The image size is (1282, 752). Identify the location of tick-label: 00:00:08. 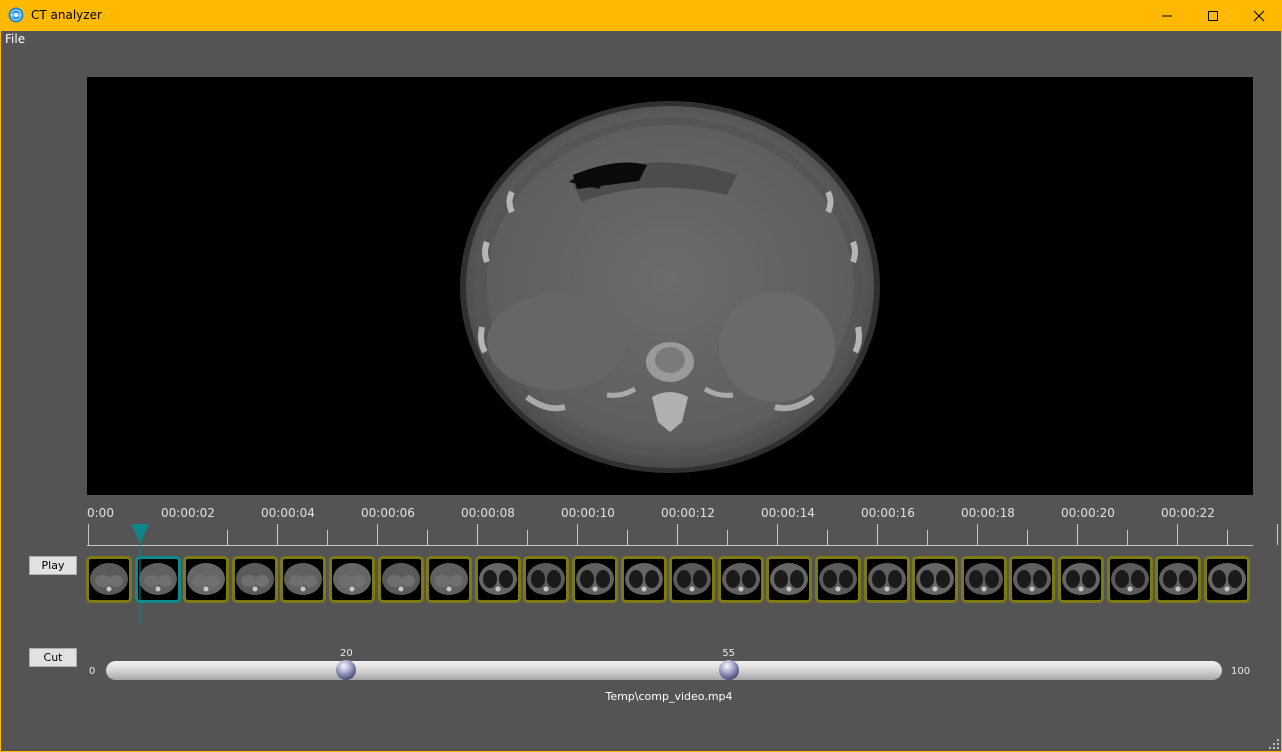
(488, 513).